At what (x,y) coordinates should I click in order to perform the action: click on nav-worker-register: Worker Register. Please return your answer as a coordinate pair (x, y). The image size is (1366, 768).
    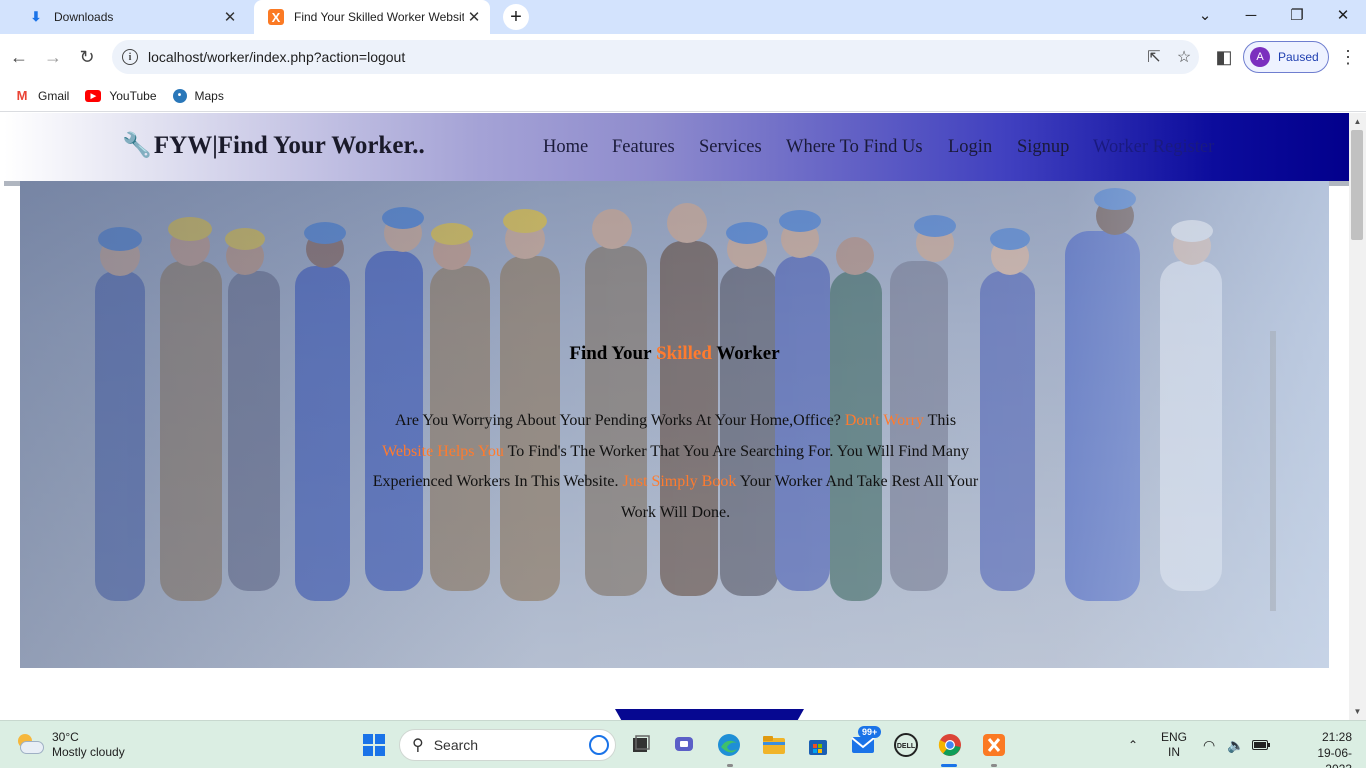
    Looking at the image, I should click on (1153, 147).